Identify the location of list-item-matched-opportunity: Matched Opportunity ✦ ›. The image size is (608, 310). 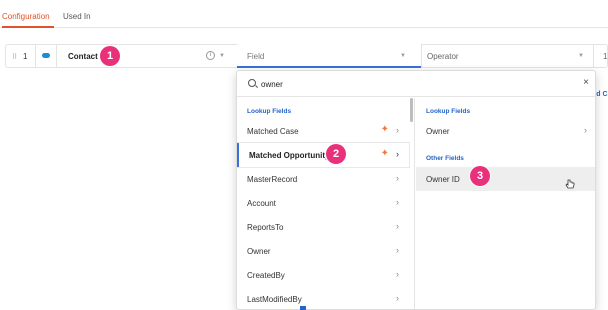
(323, 155).